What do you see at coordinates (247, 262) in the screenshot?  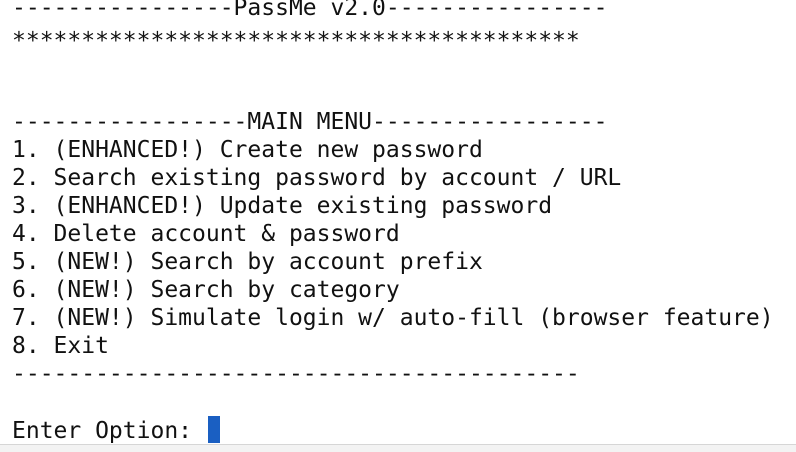 I see `menu-item-search-prefix: 5. (NEW!) Search by account prefix` at bounding box center [247, 262].